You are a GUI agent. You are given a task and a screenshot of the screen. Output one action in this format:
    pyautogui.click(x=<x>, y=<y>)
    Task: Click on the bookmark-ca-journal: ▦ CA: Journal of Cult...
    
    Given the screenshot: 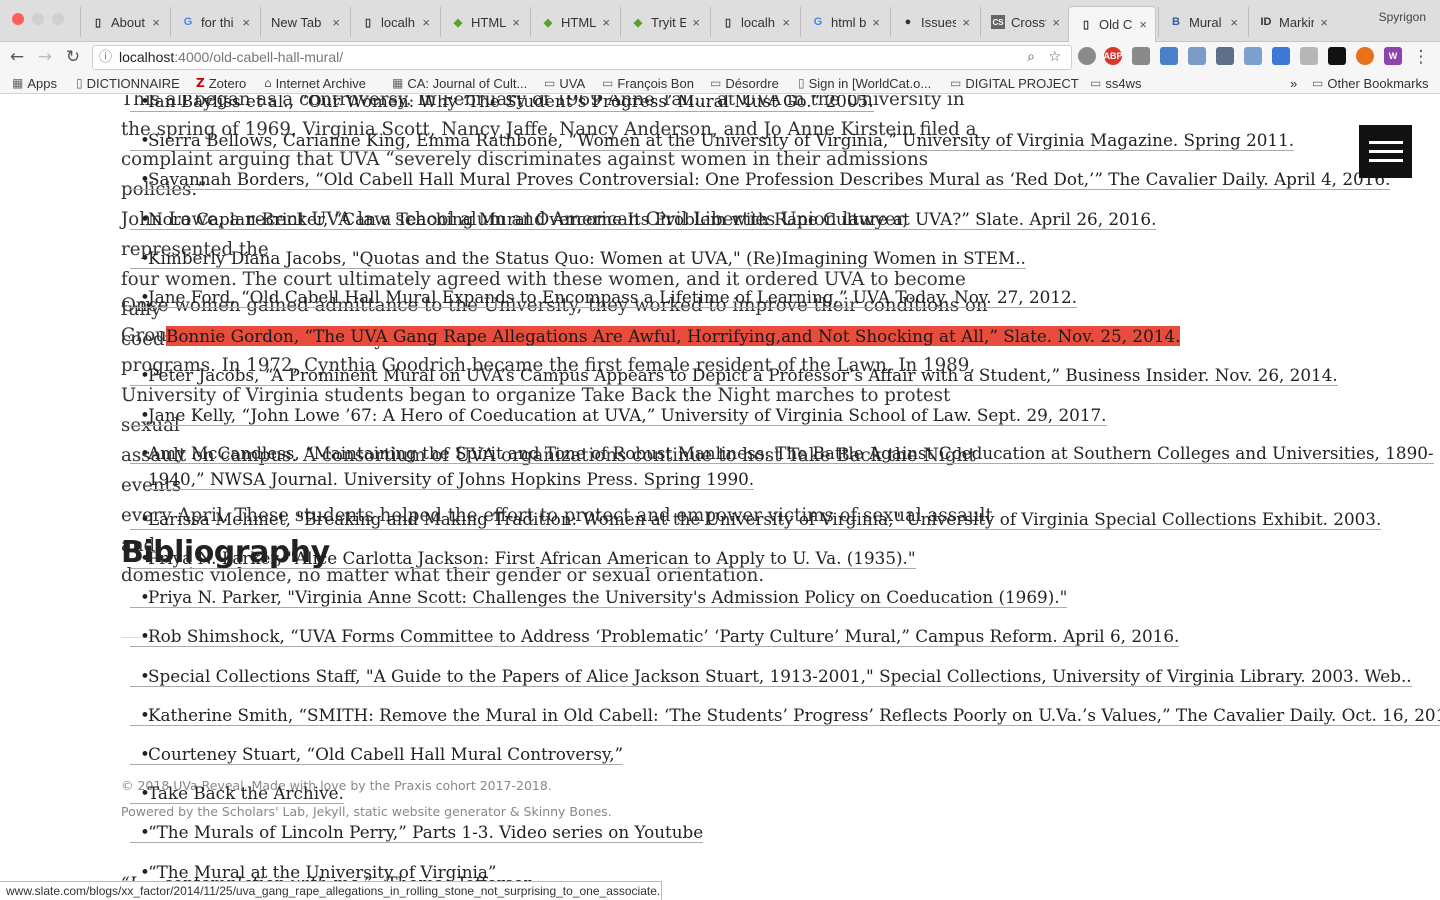 What is the action you would take?
    pyautogui.click(x=459, y=83)
    